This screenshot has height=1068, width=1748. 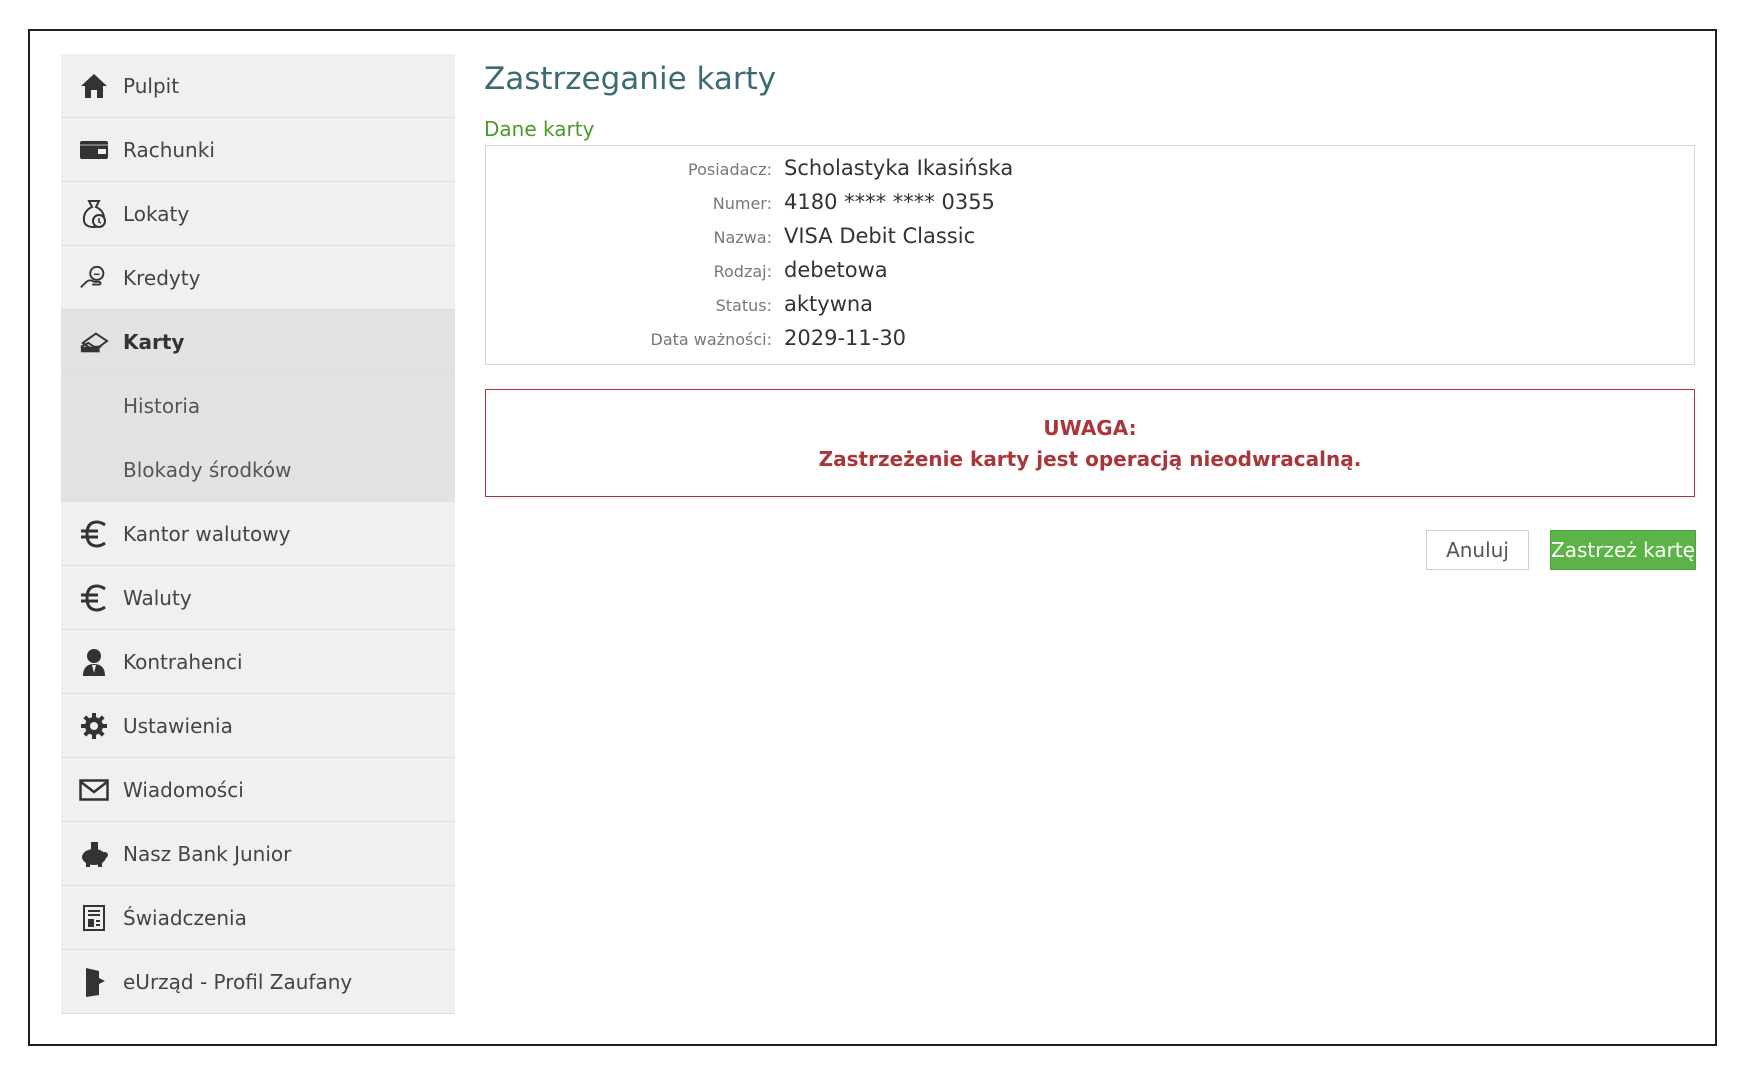 What do you see at coordinates (742, 203) in the screenshot?
I see `field-label: Numer:` at bounding box center [742, 203].